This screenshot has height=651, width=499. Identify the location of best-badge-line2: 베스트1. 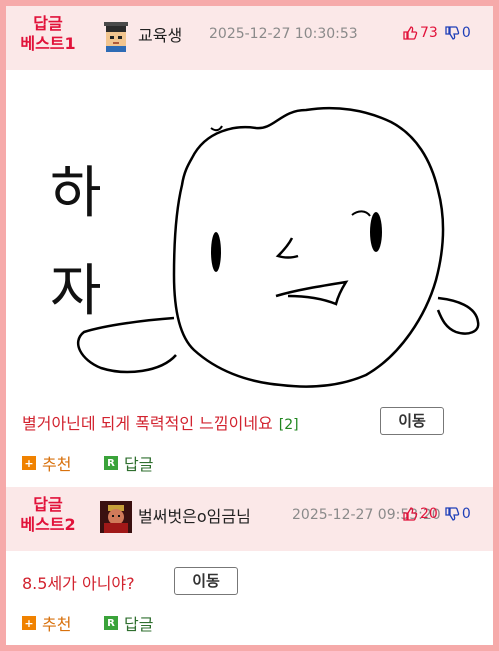
(48, 43).